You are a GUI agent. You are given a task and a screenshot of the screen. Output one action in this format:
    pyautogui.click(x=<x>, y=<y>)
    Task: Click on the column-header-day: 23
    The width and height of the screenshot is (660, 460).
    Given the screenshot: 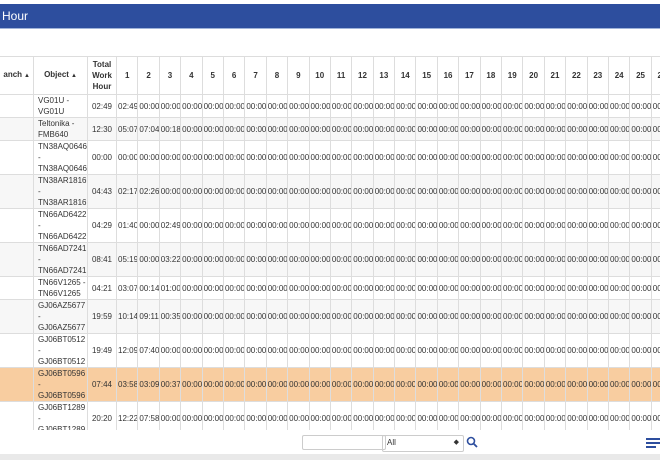 What is the action you would take?
    pyautogui.click(x=597, y=75)
    